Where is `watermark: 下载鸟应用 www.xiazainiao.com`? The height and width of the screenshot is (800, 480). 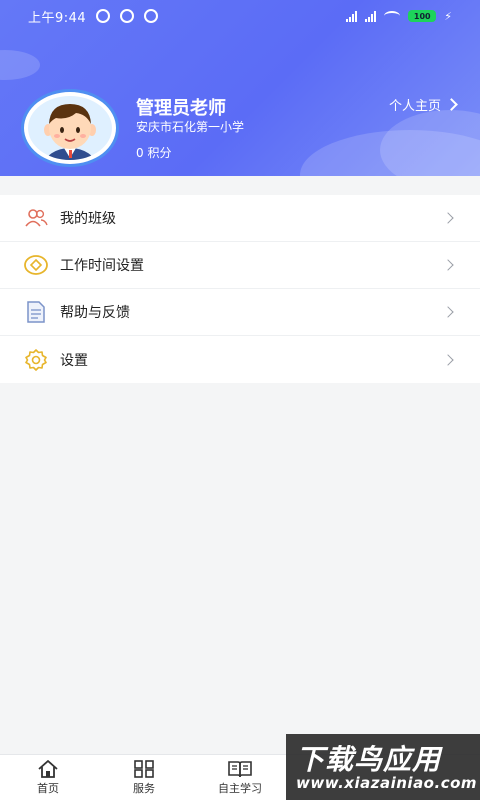
watermark: 下载鸟应用 www.xiazainiao.com is located at coordinates (383, 767).